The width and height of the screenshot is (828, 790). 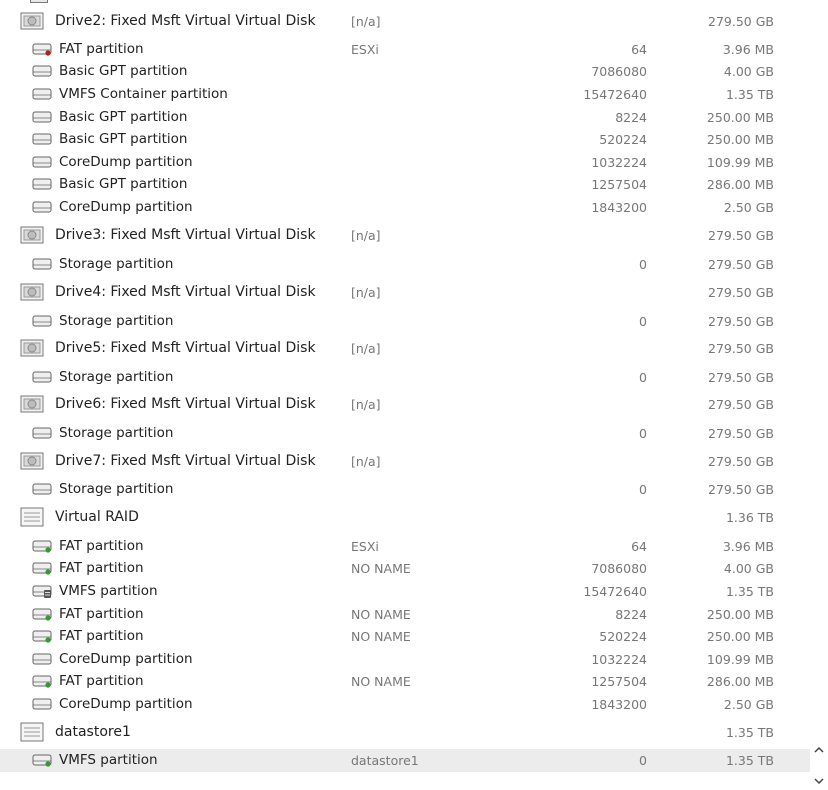 I want to click on start-offset: 7086080, so click(x=619, y=71).